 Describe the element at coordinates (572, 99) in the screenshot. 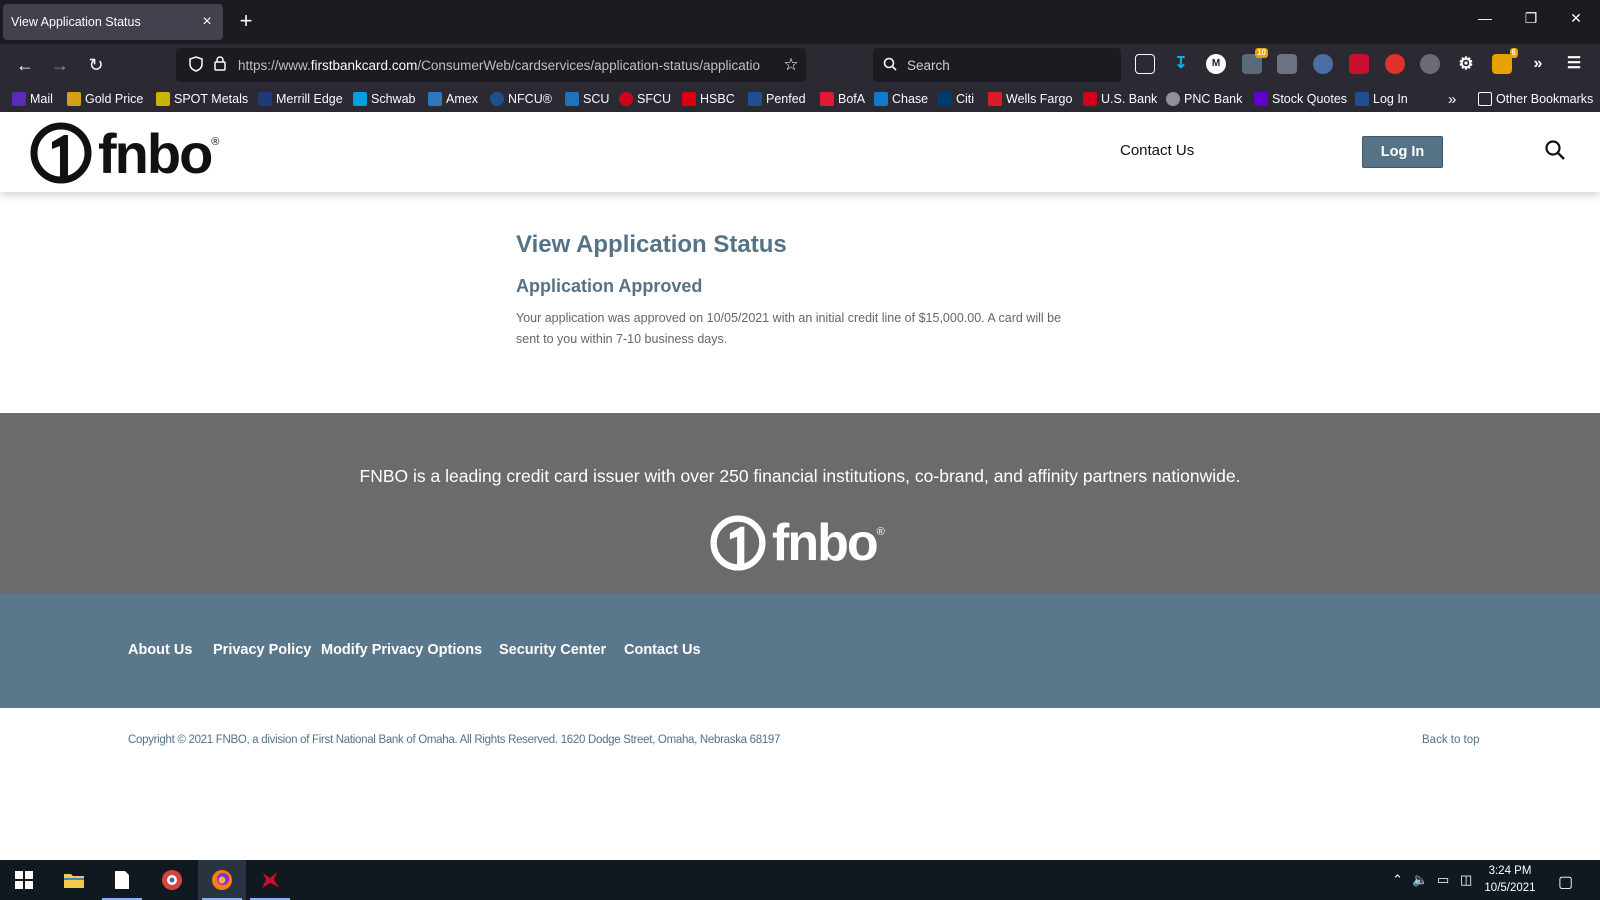

I see `star-icon` at that location.